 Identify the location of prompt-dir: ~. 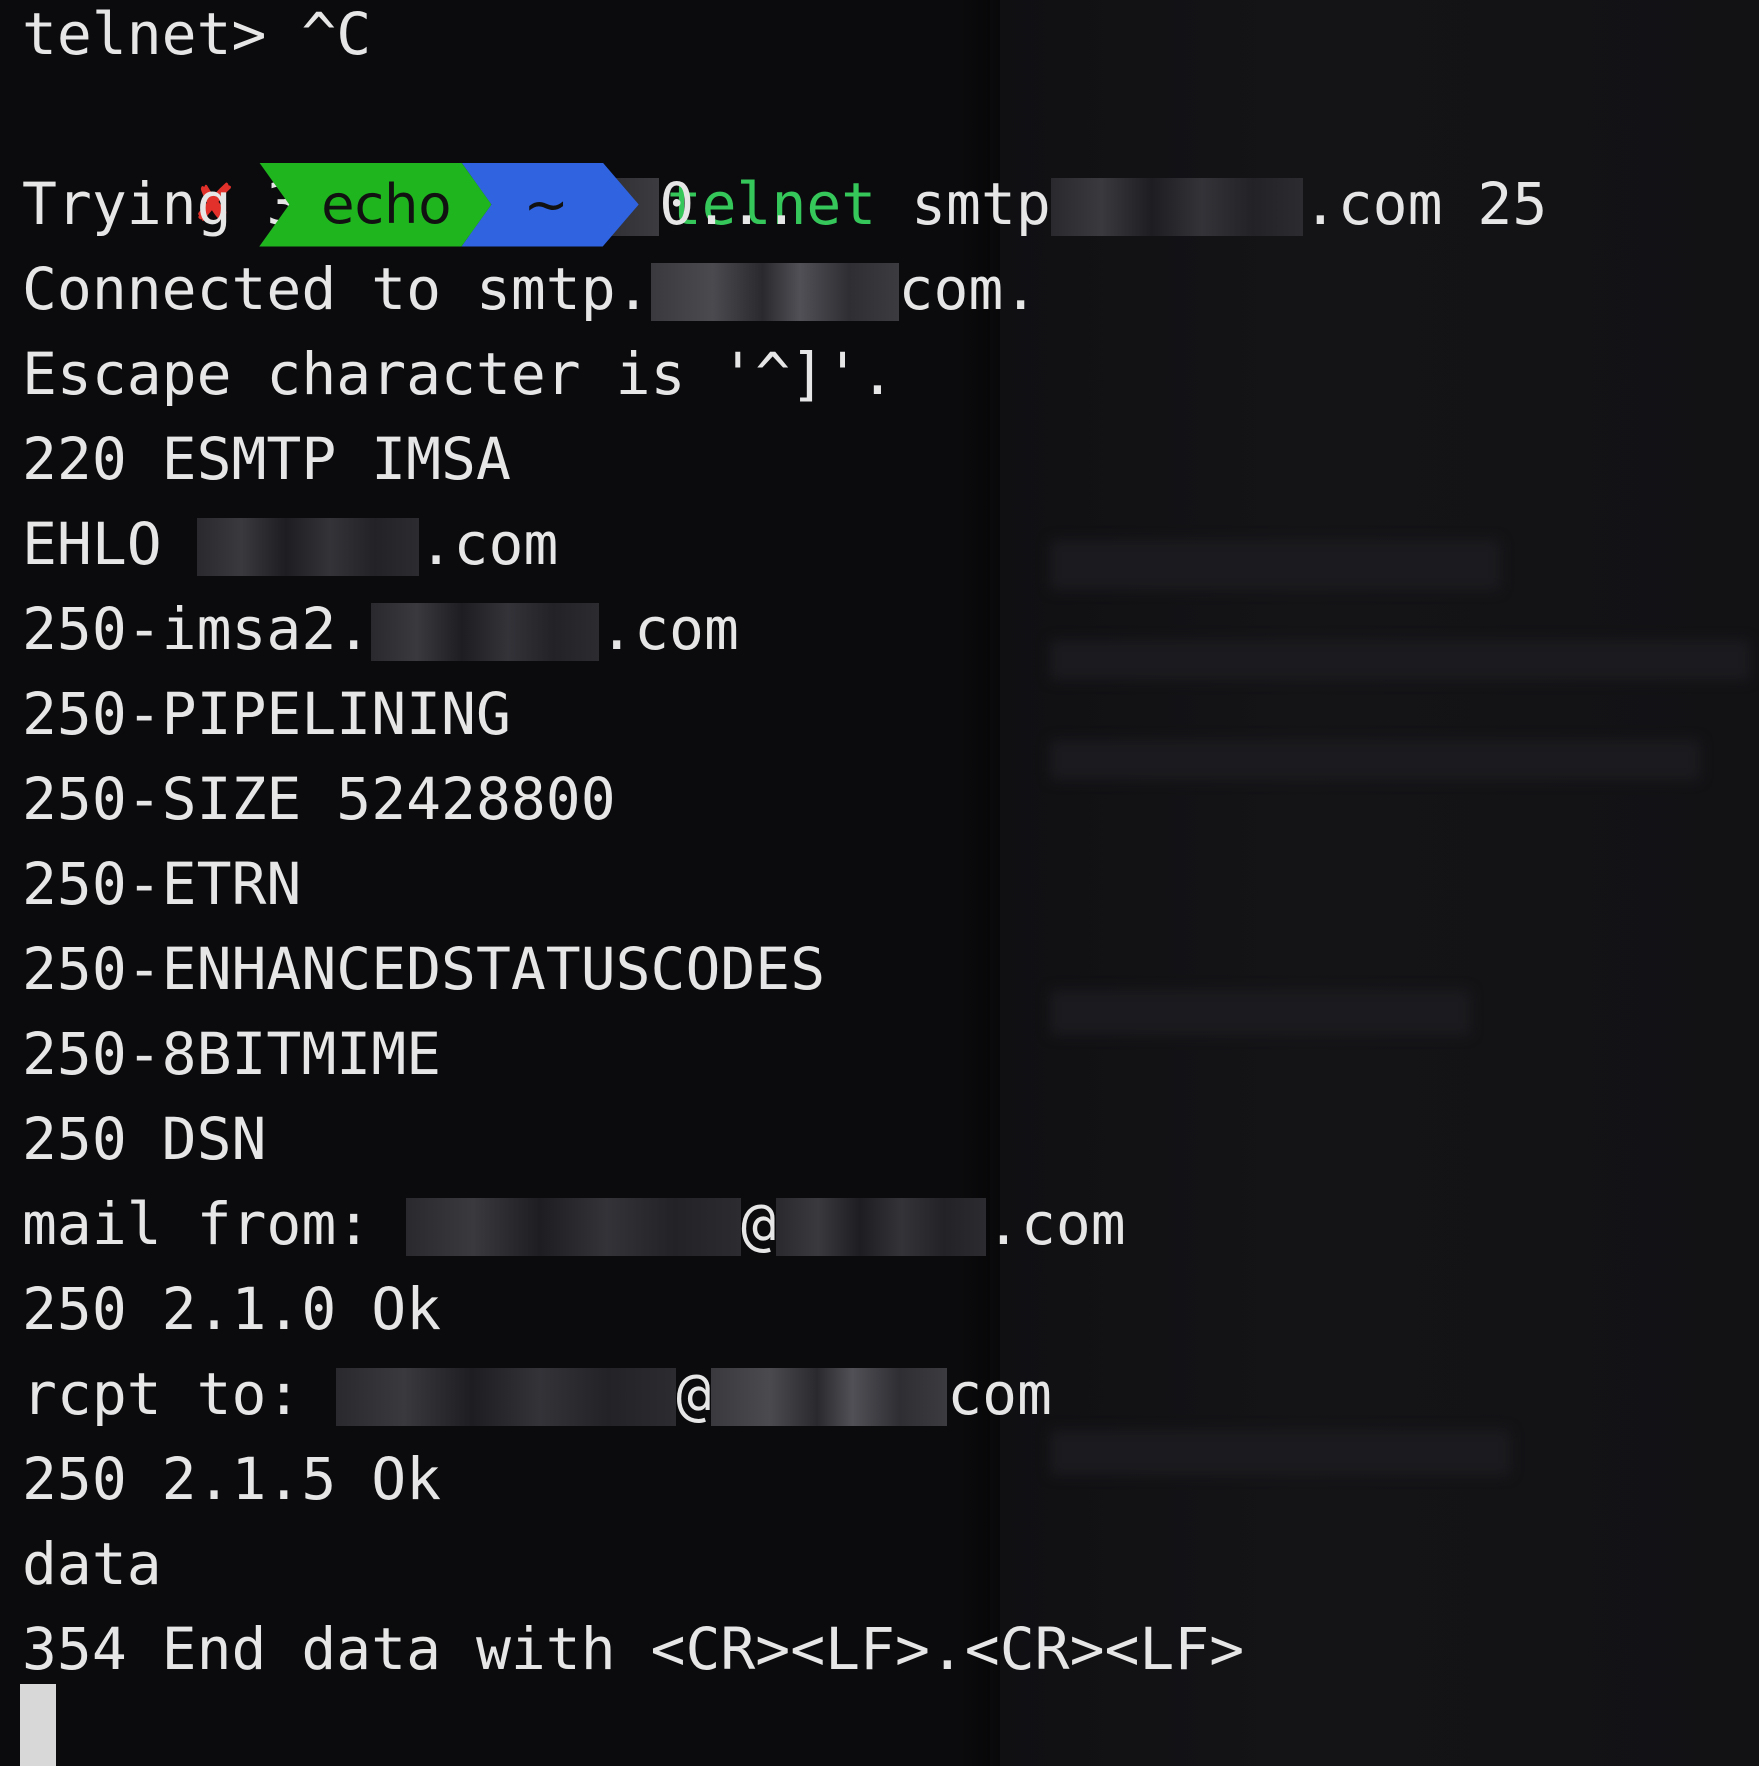
(546, 204).